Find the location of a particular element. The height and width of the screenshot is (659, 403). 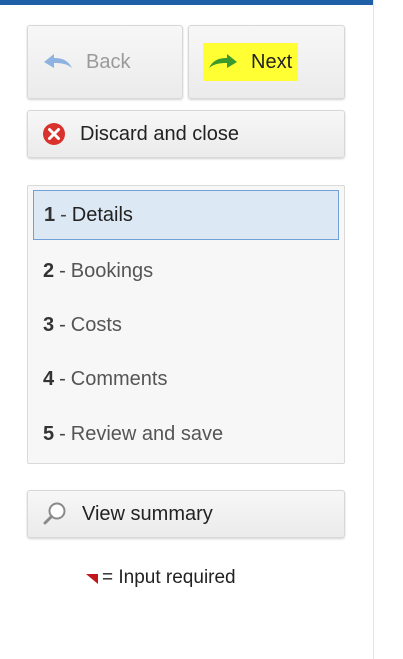

left-arrow-icon is located at coordinates (58, 62).